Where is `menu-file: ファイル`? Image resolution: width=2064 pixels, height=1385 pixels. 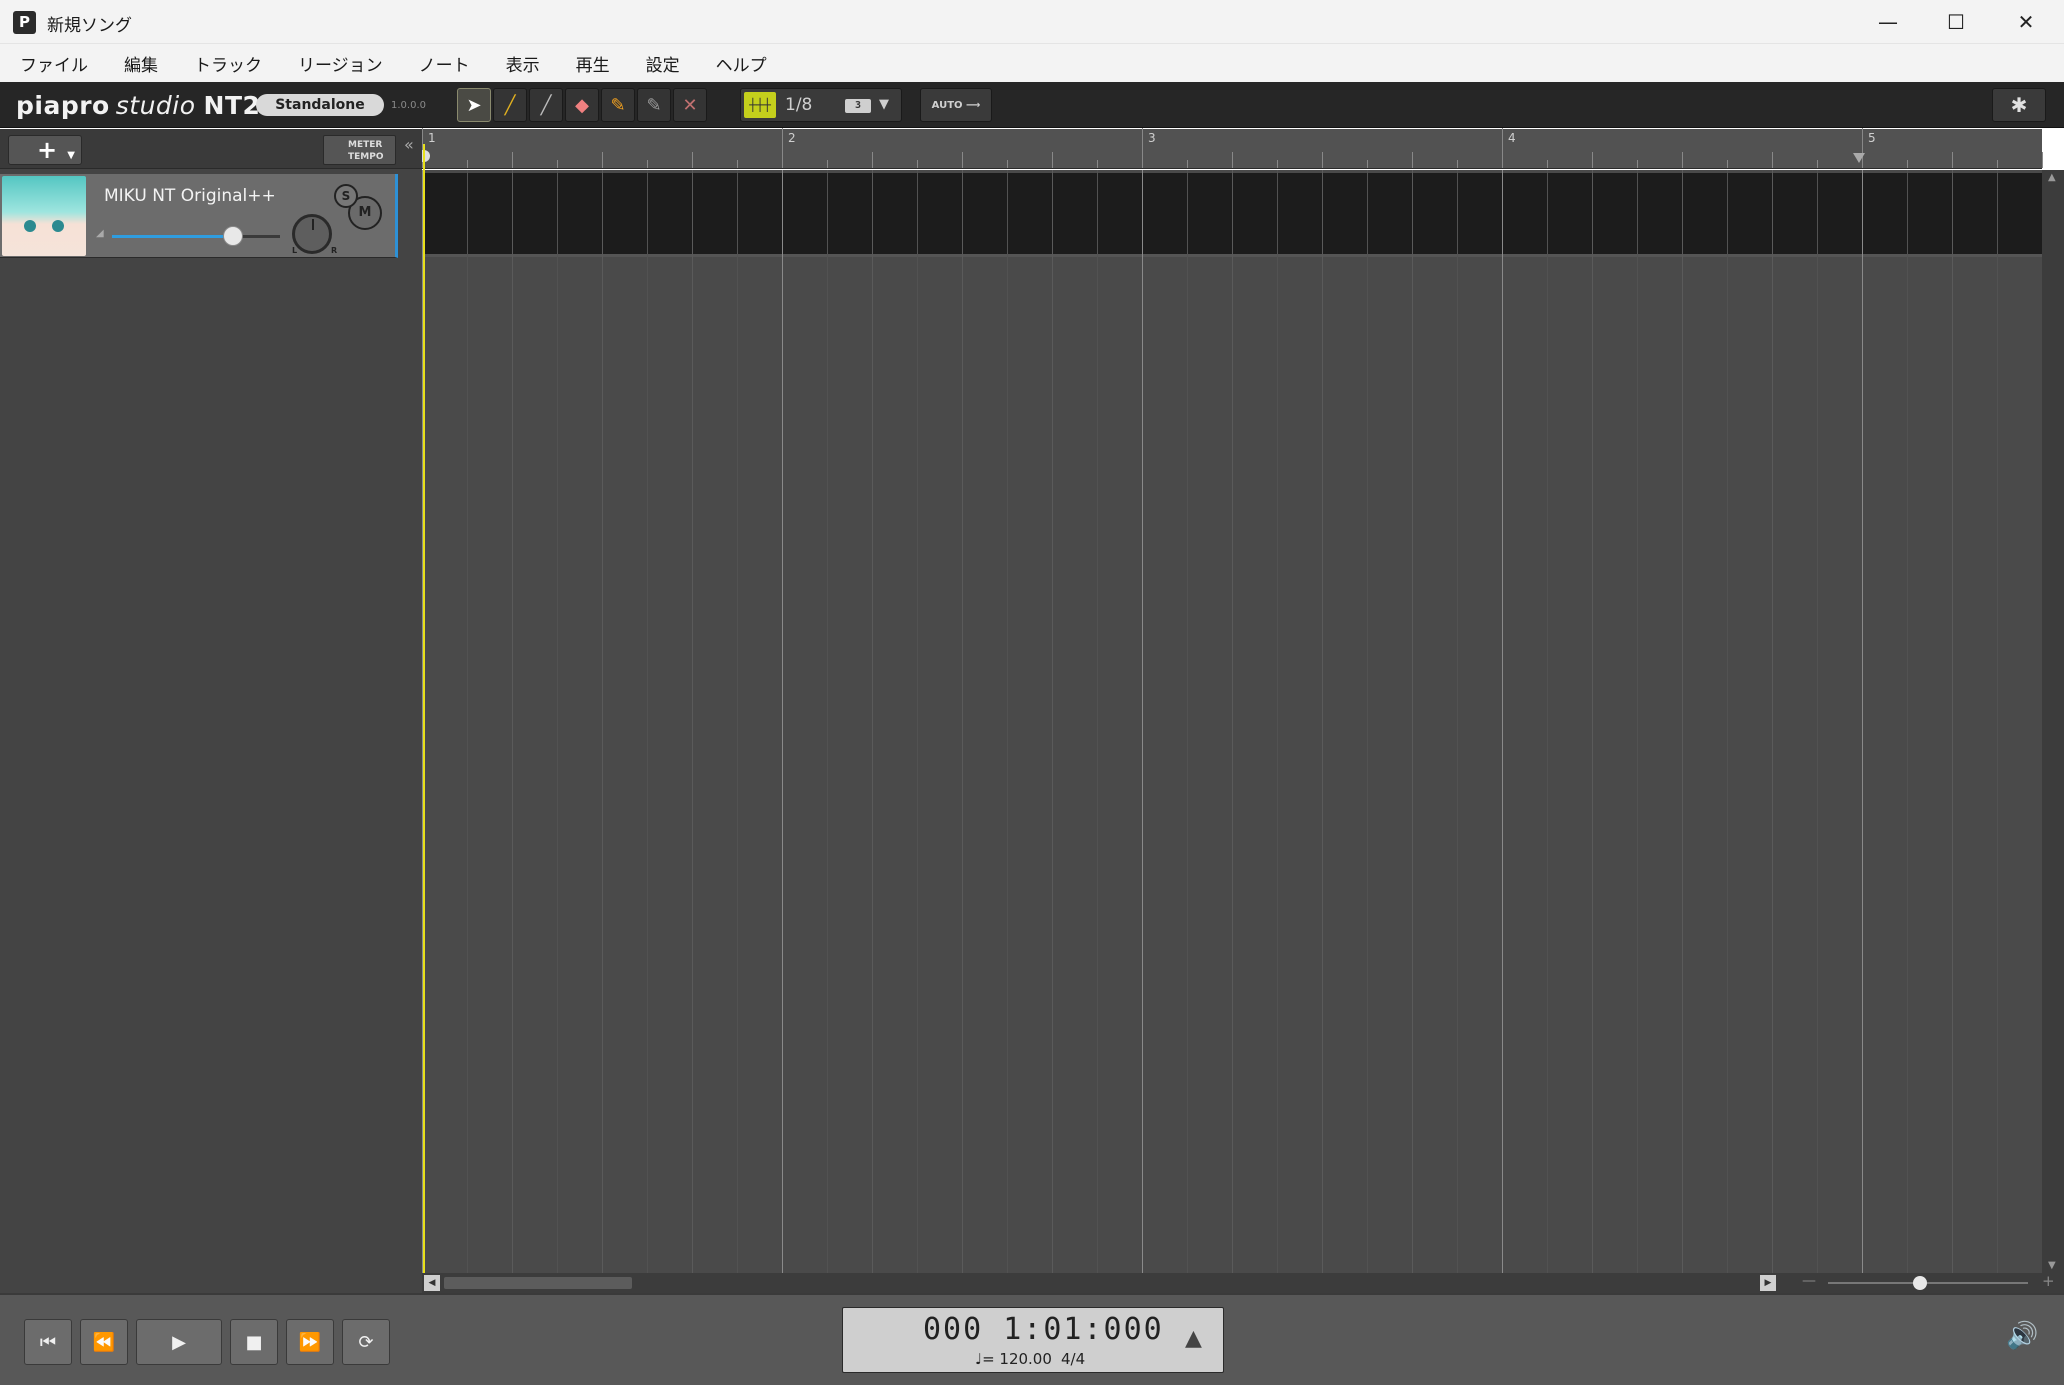
menu-file: ファイル is located at coordinates (54, 63).